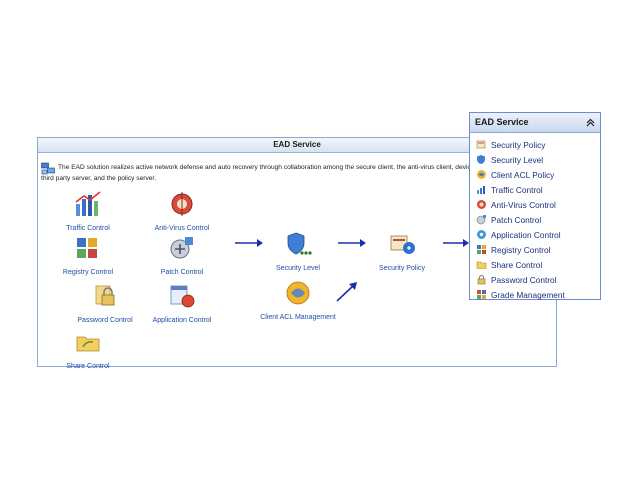 This screenshot has width=640, height=480. I want to click on node-client-acl-management: Client ACL Management, so click(298, 300).